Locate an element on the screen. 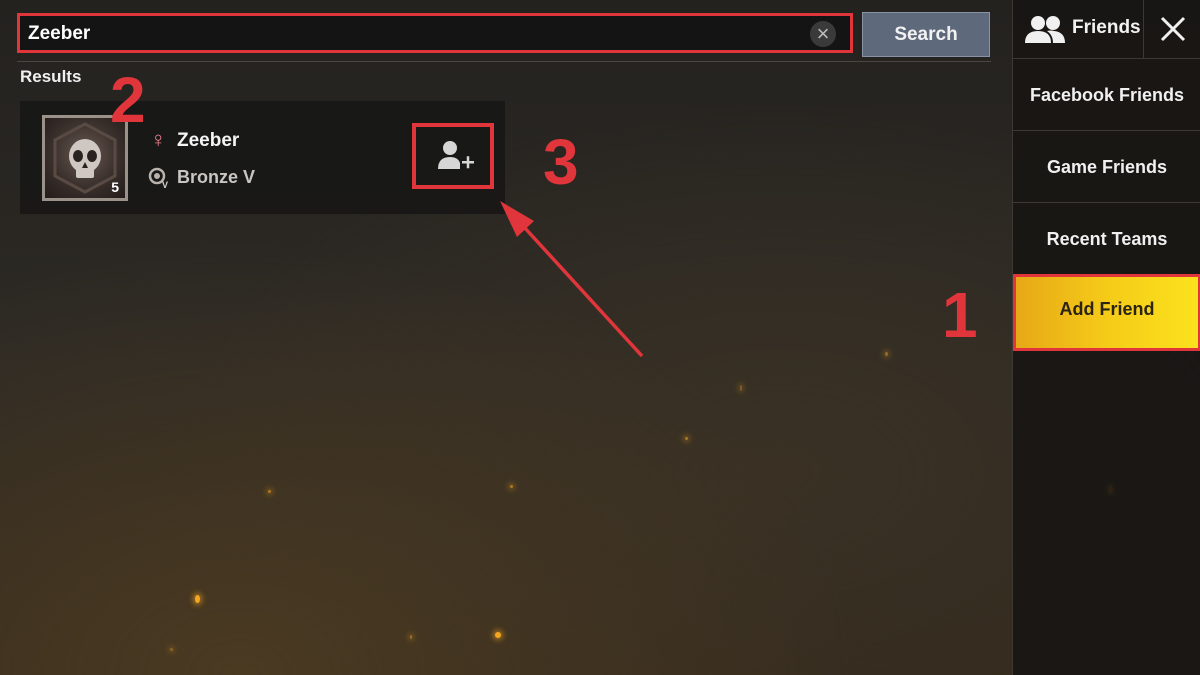  results-label: Results is located at coordinates (51, 76).